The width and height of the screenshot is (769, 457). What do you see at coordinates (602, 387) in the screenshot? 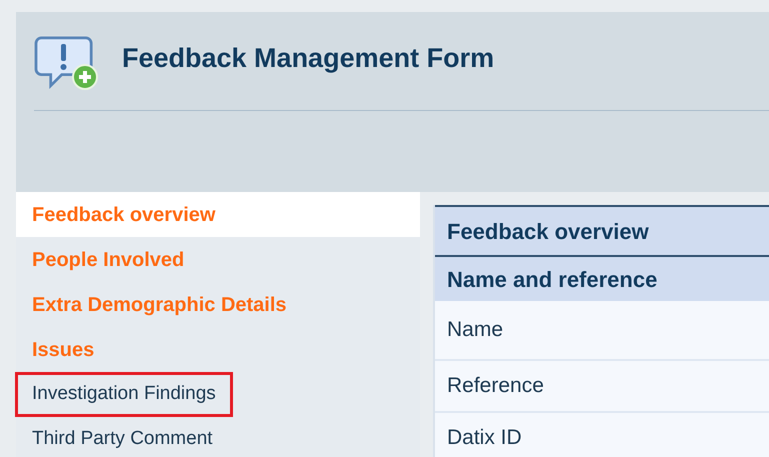
I see `field-label: Reference` at bounding box center [602, 387].